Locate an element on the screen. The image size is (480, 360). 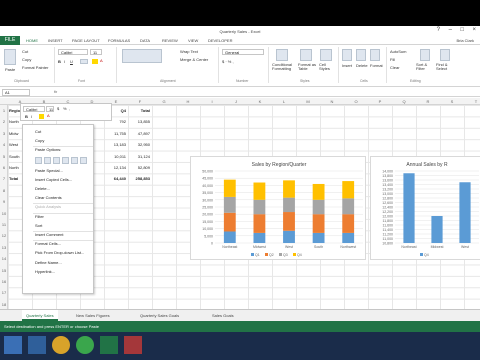
paste-options-icons is located at coordinates (63, 160).